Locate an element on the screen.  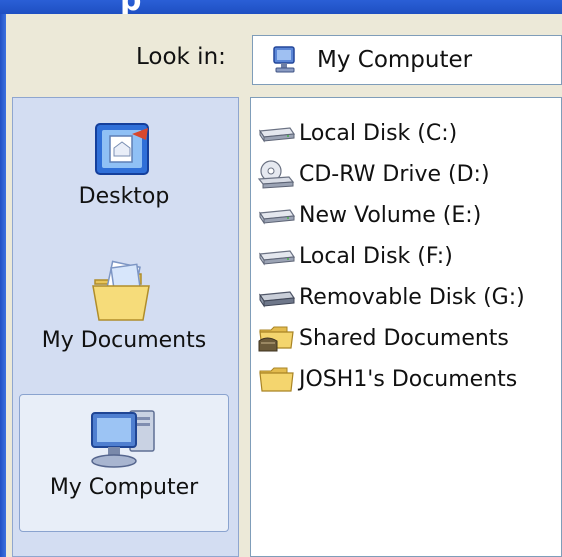
list-item-label: JOSH1's Documents is located at coordinates (408, 379).